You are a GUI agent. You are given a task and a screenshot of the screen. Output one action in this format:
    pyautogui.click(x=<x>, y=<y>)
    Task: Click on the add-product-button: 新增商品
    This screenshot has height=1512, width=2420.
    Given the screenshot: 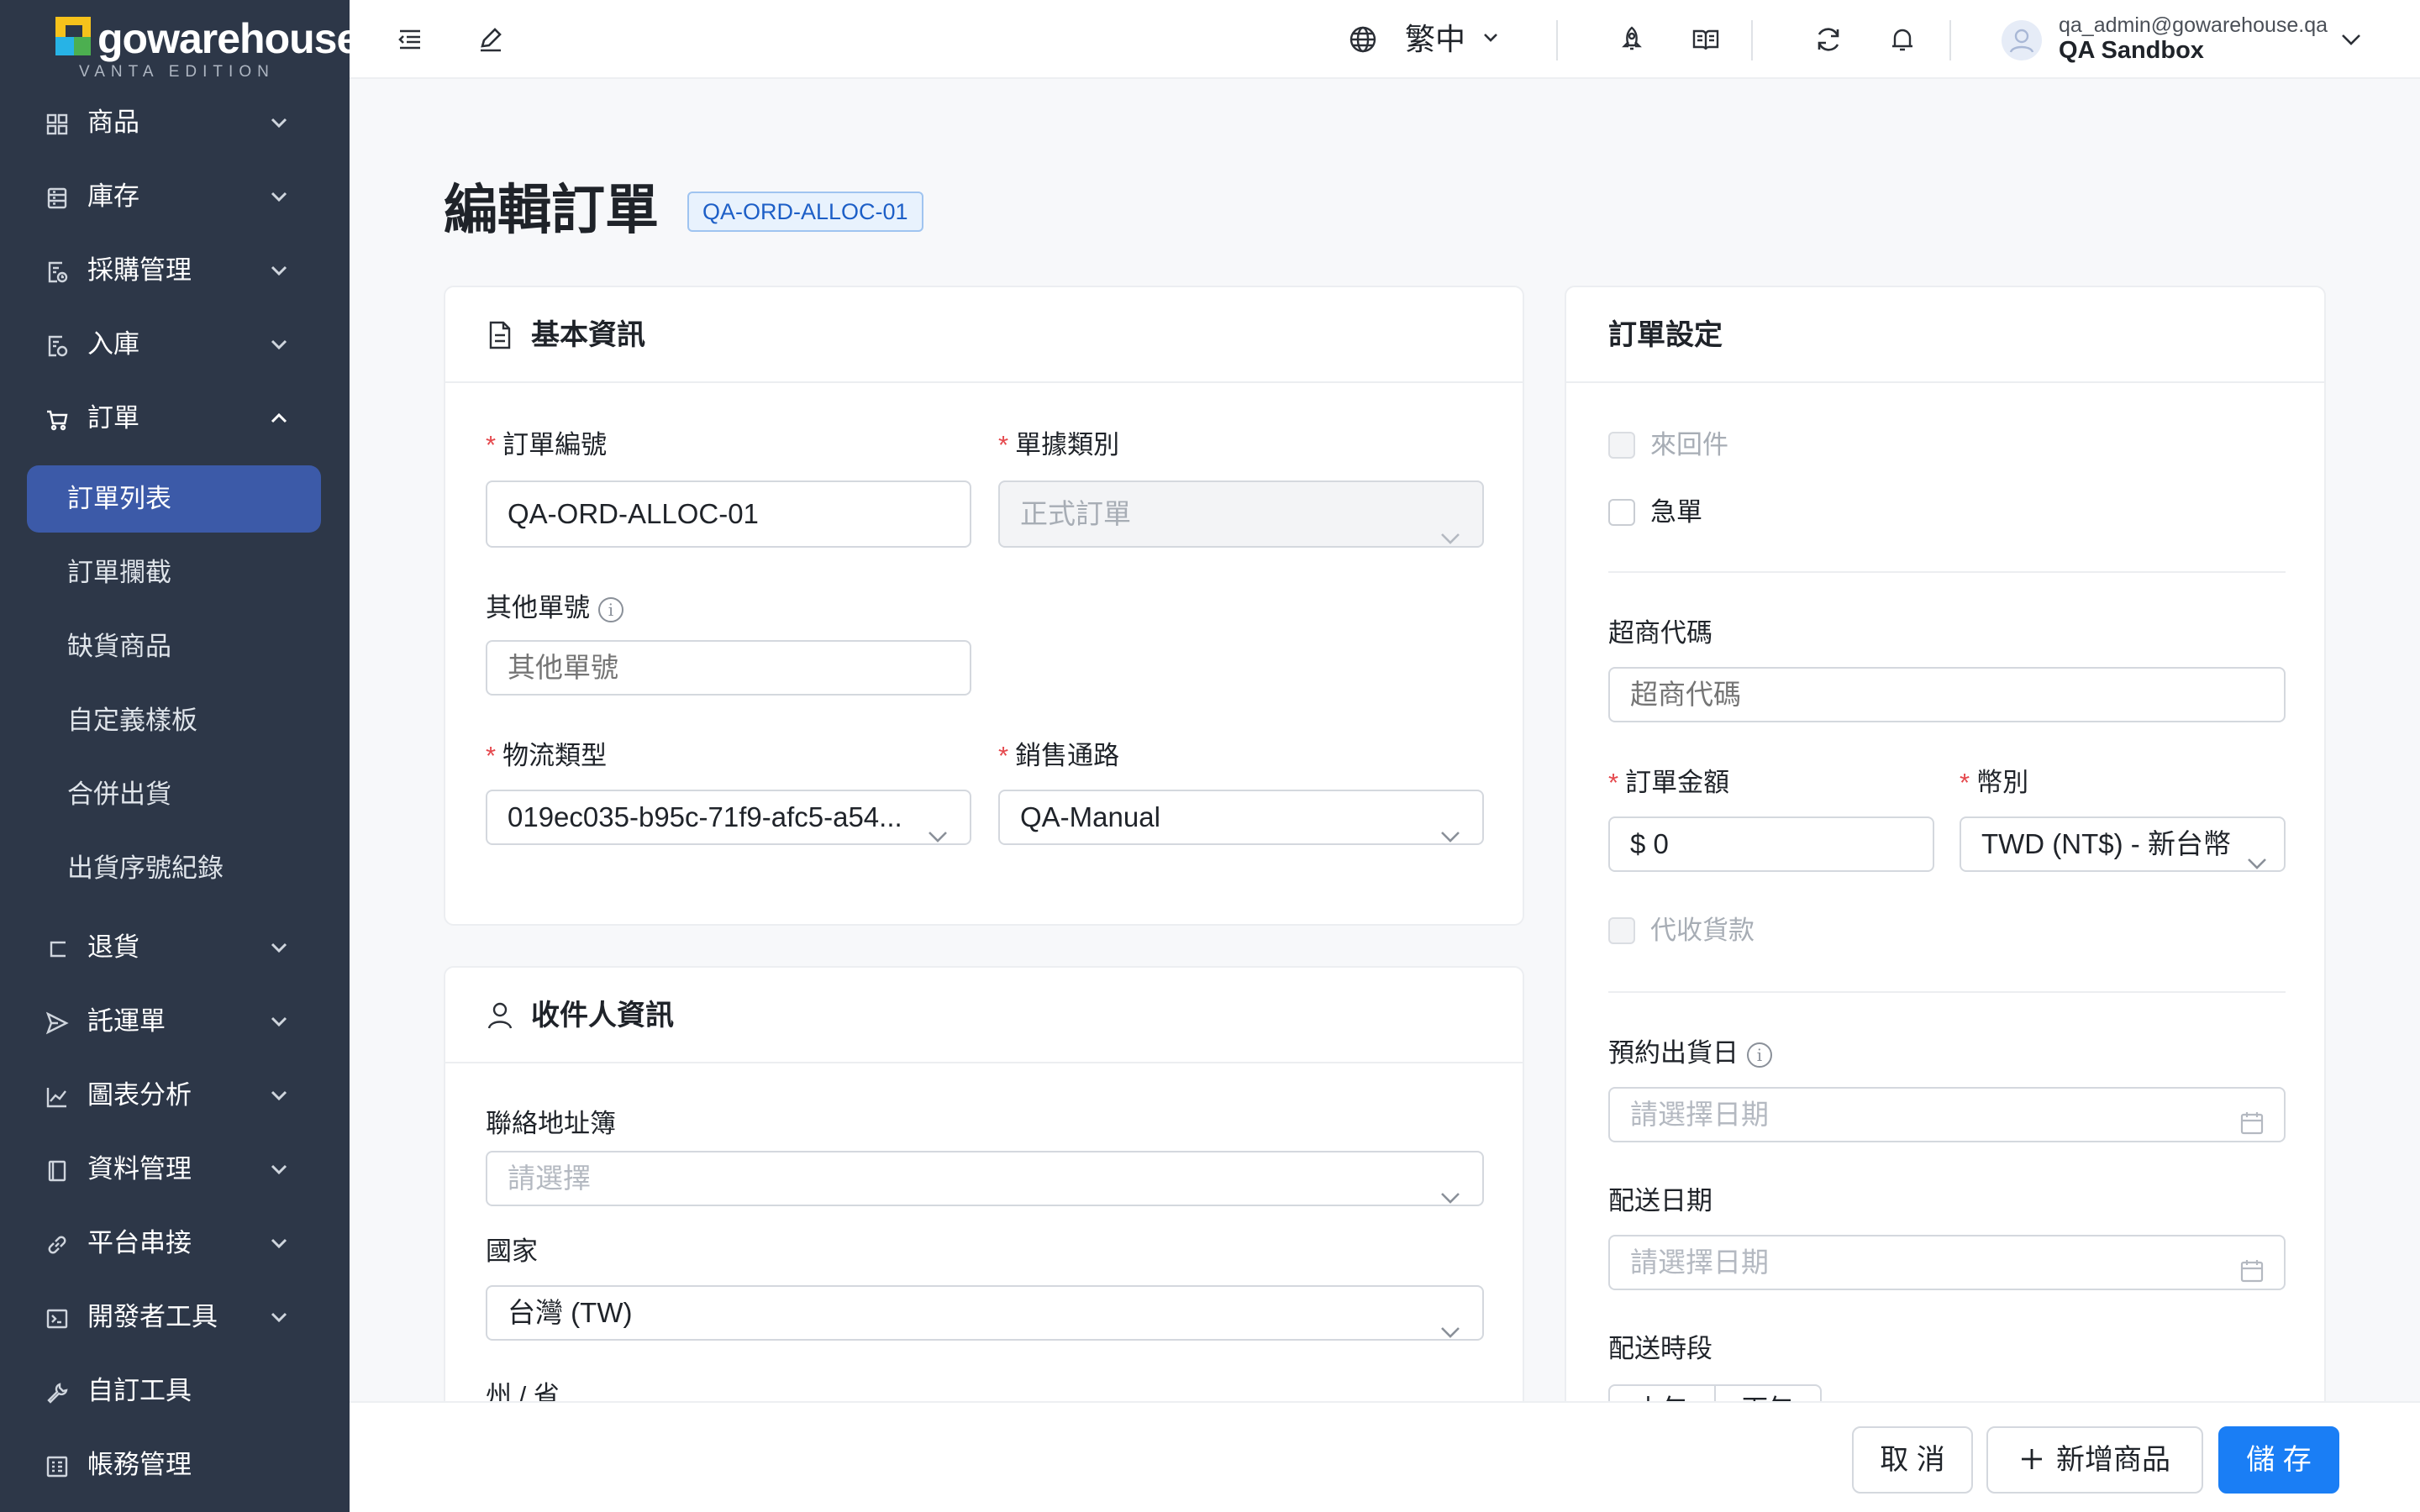 What is the action you would take?
    pyautogui.click(x=2094, y=1460)
    